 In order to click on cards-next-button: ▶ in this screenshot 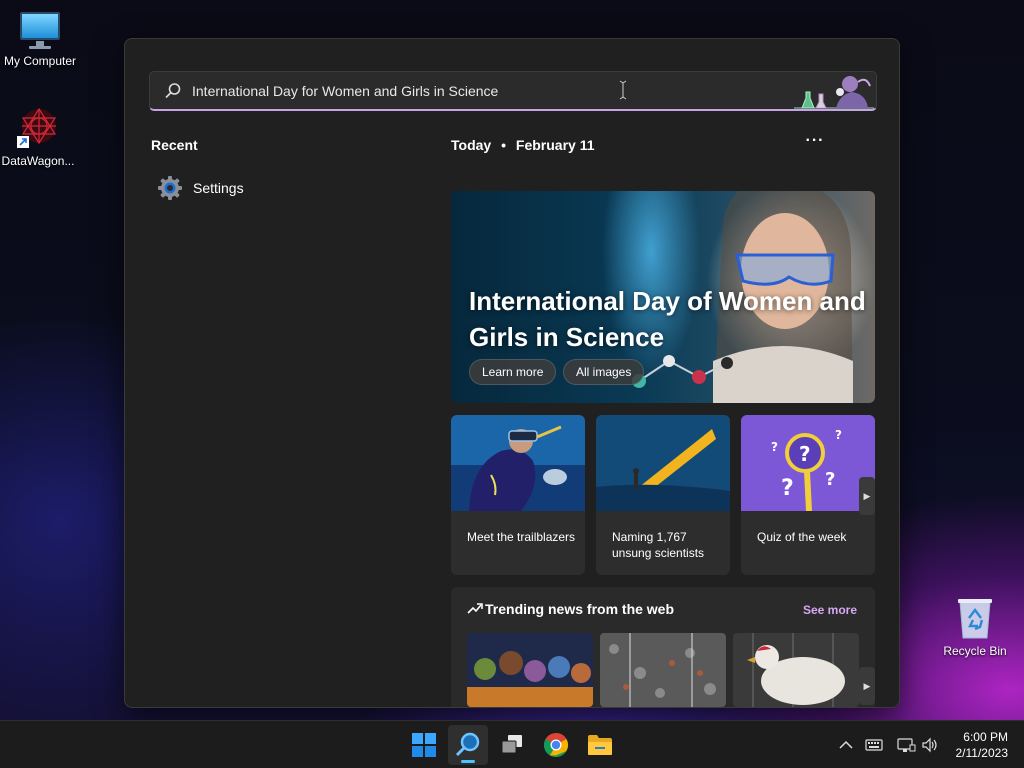, I will do `click(867, 496)`.